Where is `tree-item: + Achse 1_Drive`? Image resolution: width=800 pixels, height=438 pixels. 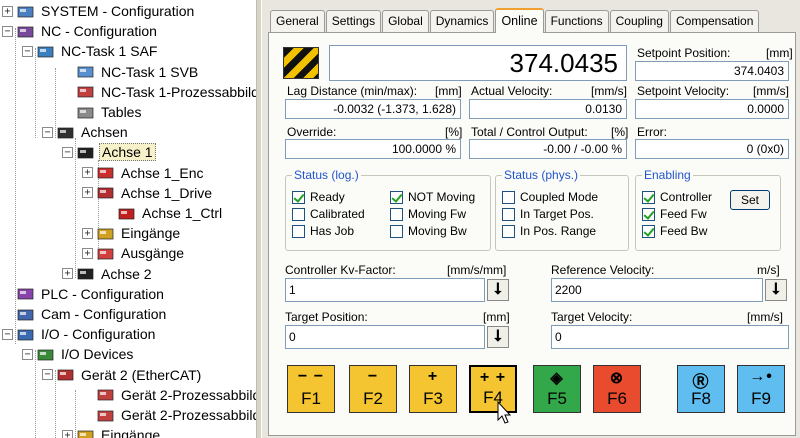 tree-item: + Achse 1_Drive is located at coordinates (148, 193).